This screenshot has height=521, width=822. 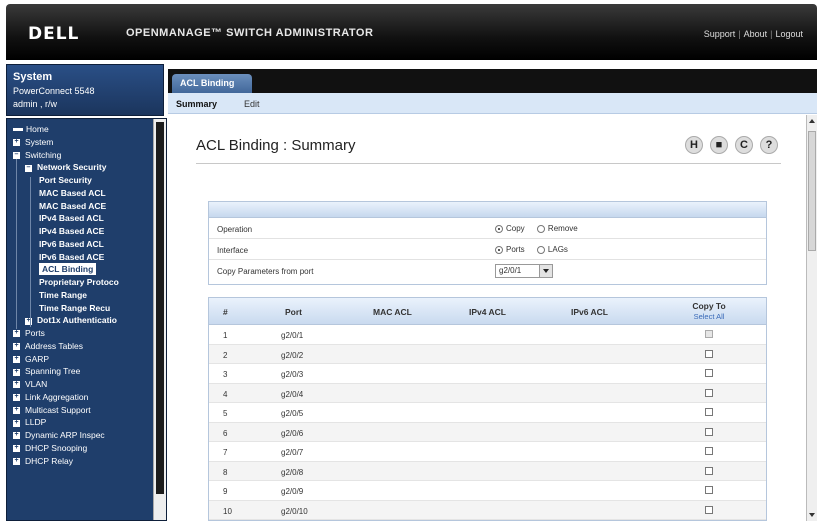 I want to click on tree-item-label: IPv6 Based ACL, so click(x=71, y=243).